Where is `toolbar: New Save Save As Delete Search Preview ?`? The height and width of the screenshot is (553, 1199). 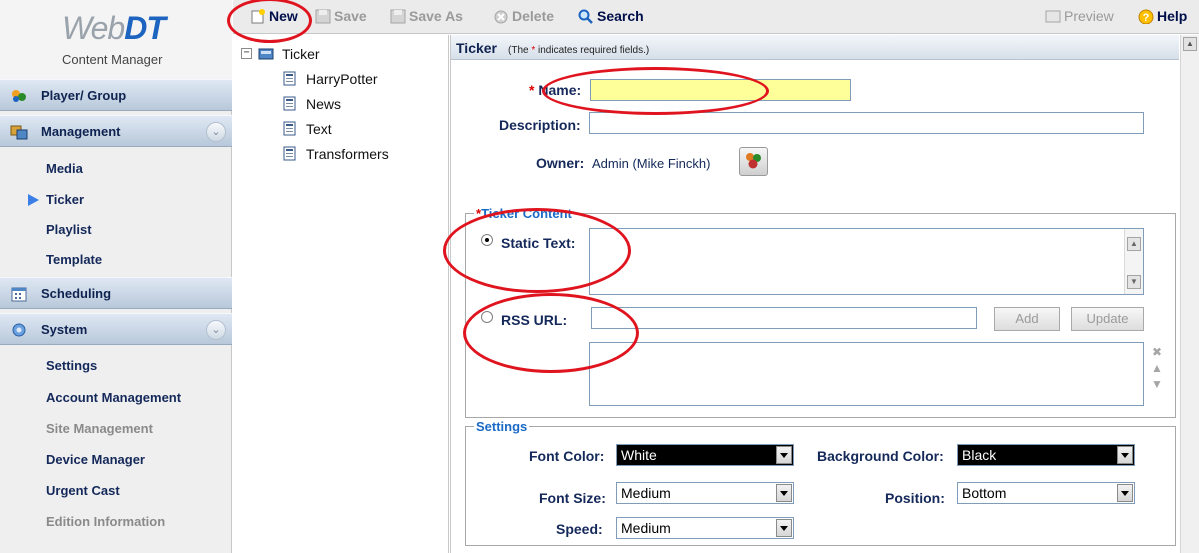
toolbar: New Save Save As Delete Search Preview ? is located at coordinates (716, 17).